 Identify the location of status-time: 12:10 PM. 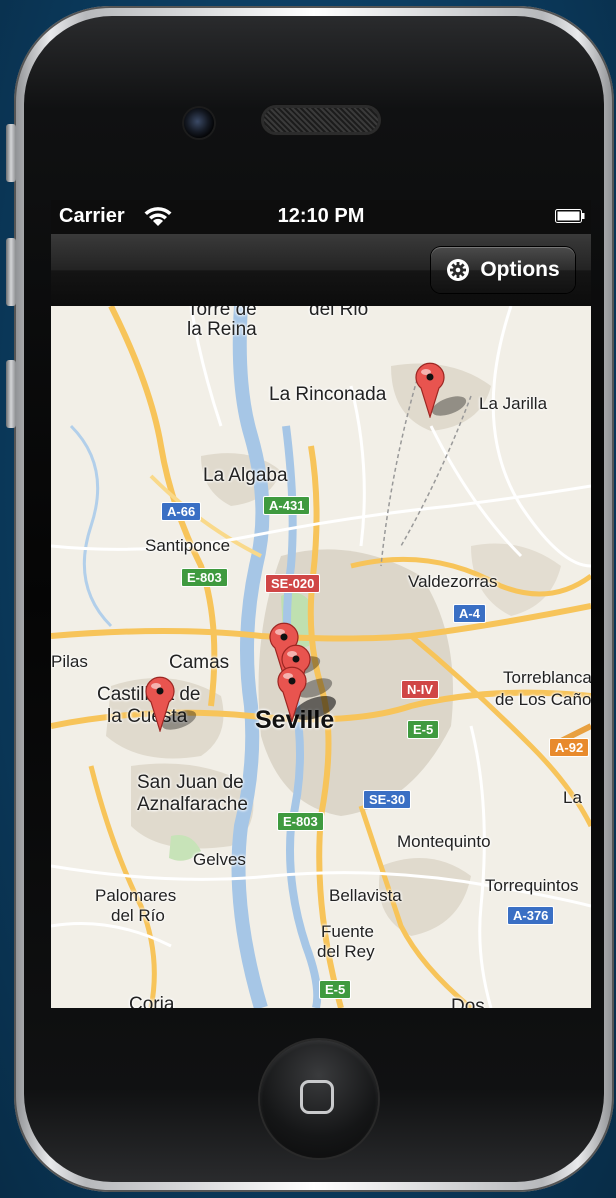
(321, 216).